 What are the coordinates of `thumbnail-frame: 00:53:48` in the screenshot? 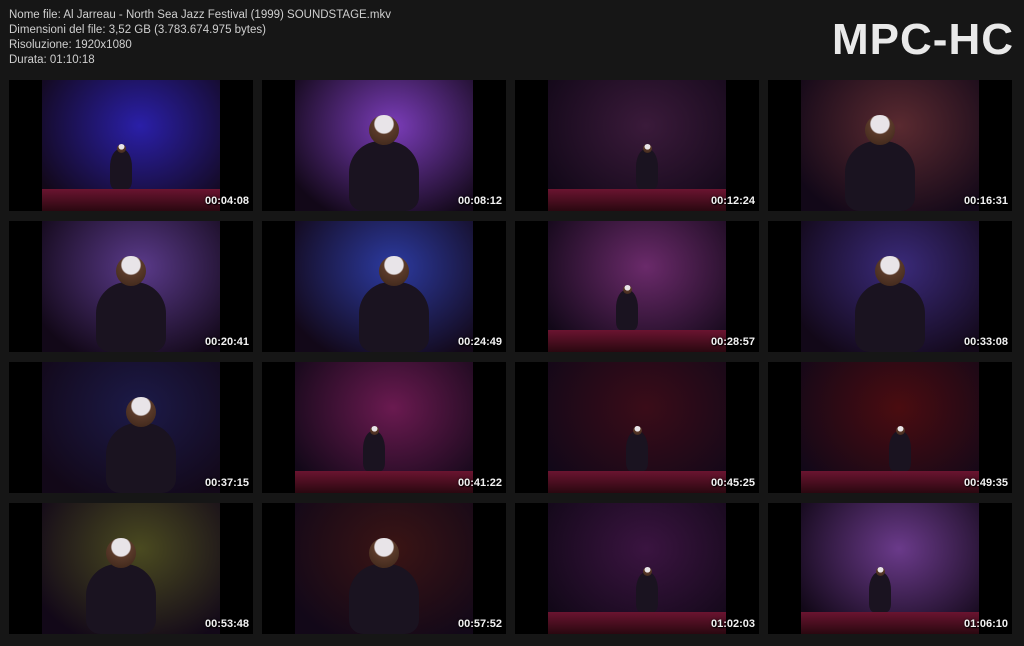 It's located at (131, 568).